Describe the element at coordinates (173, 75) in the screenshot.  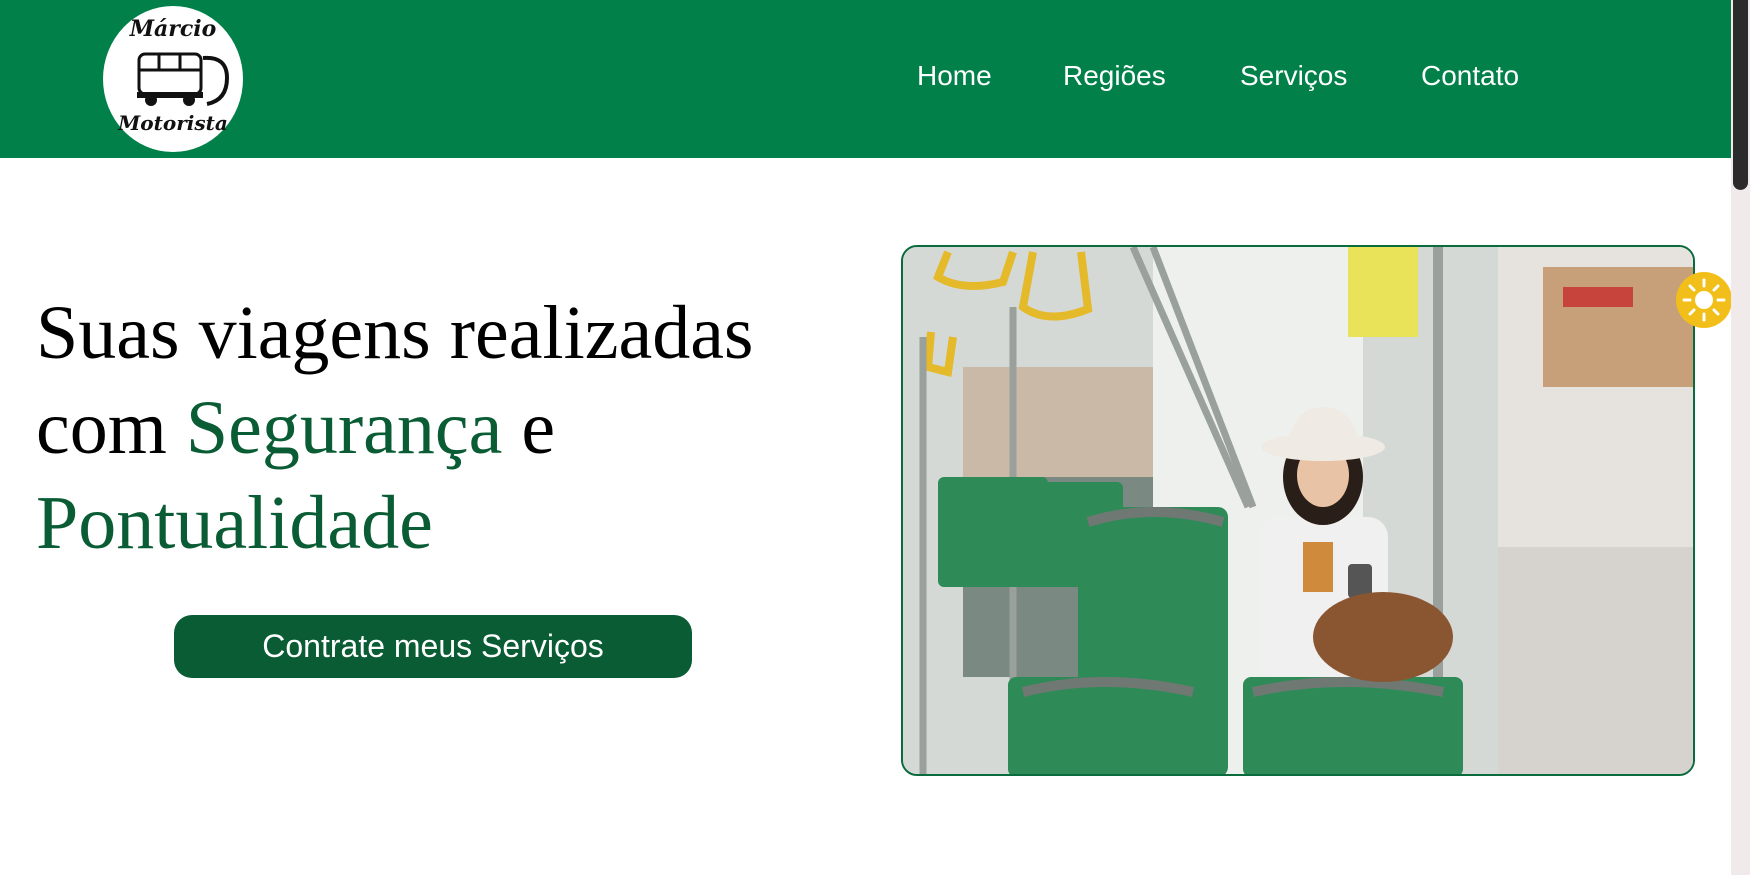
I see `bus-logo-icon: Márcio Motorista` at that location.